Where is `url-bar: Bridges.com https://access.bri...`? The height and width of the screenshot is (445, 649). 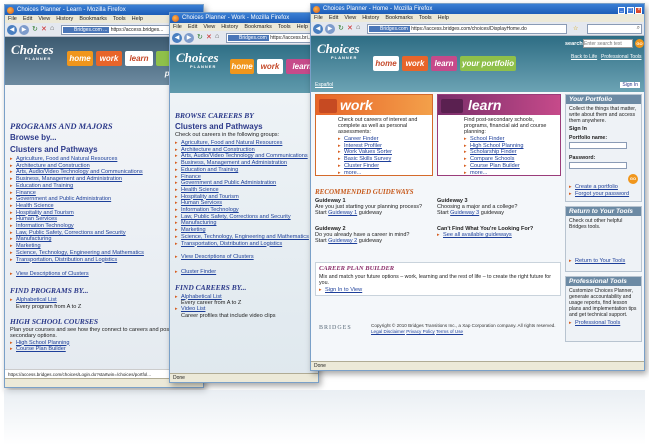 url-bar: Bridges.com https://access.bri... is located at coordinates (272, 38).